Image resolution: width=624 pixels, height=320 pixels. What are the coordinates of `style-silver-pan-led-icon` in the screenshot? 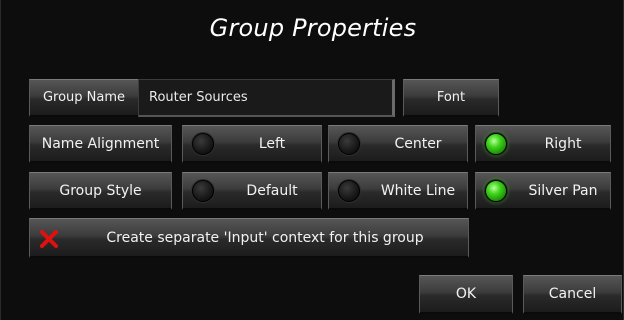 It's located at (496, 191).